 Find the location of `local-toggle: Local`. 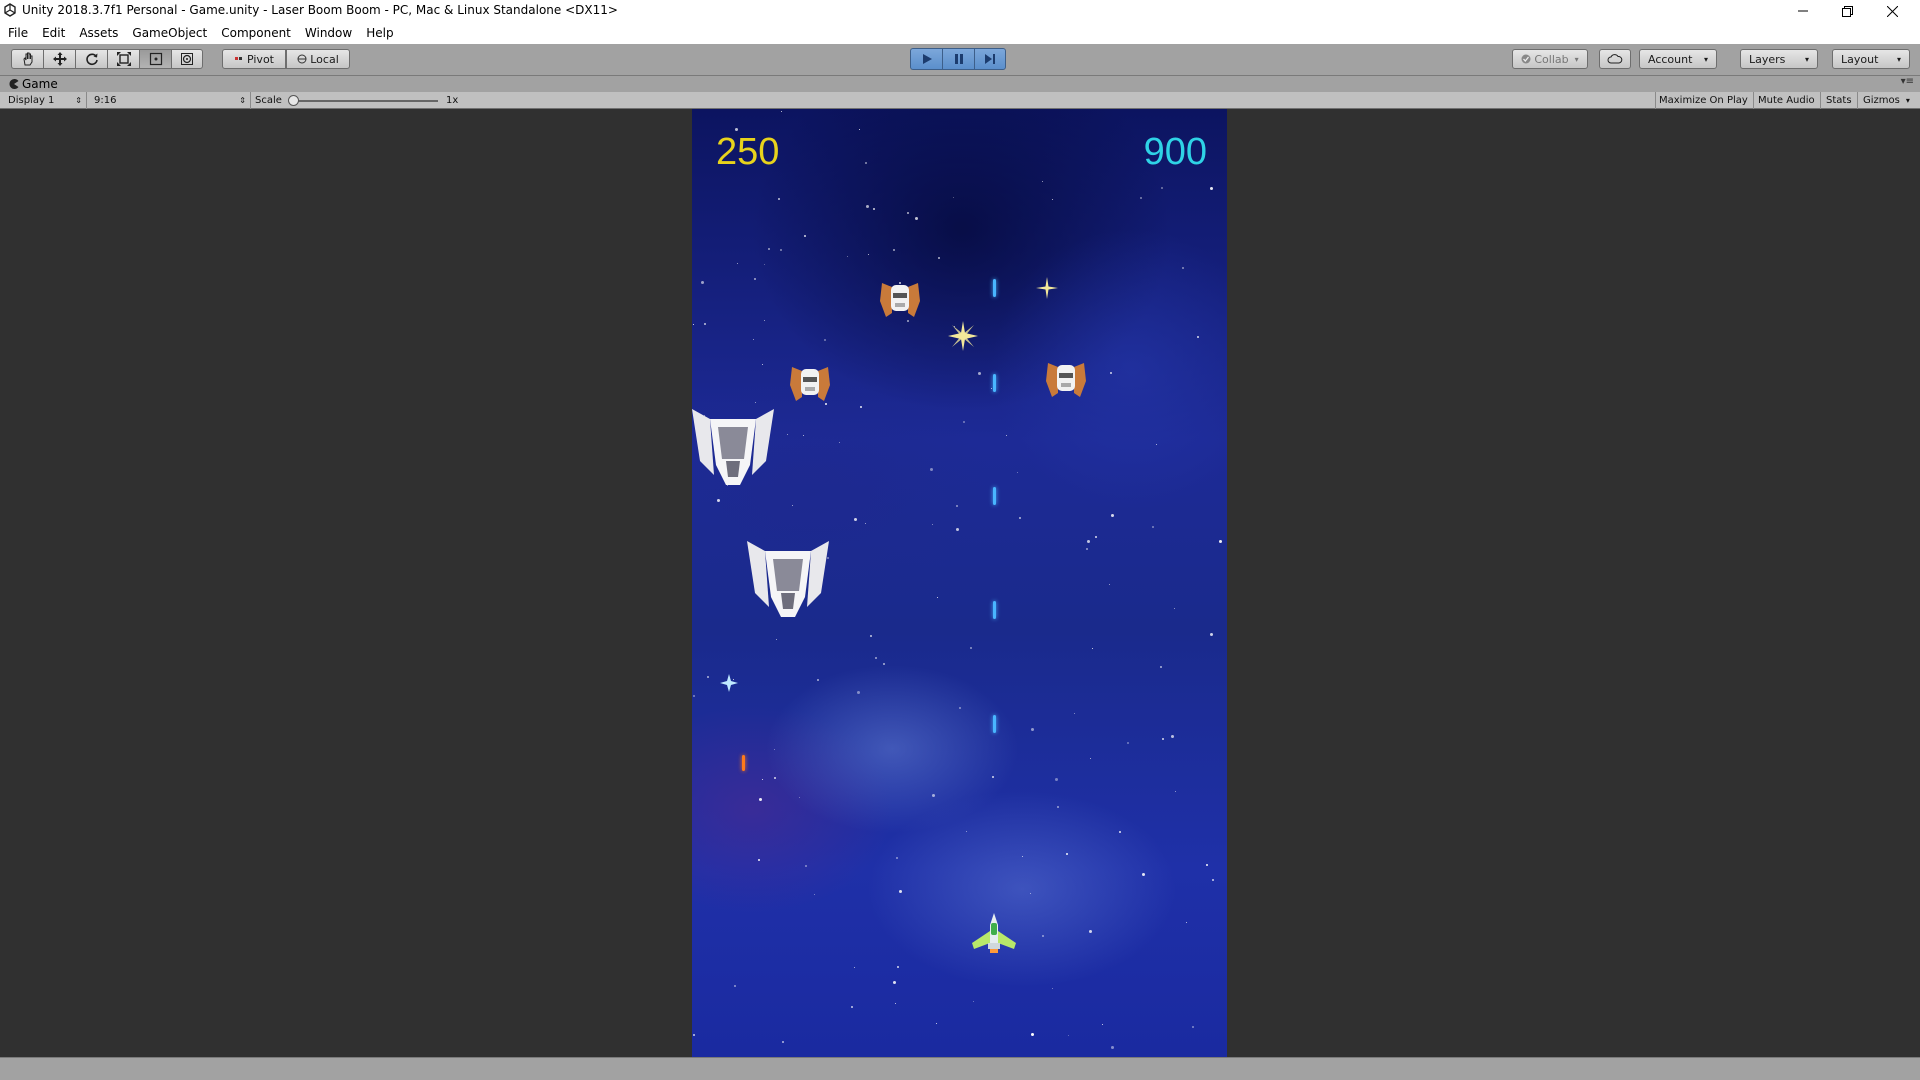

local-toggle: Local is located at coordinates (318, 59).